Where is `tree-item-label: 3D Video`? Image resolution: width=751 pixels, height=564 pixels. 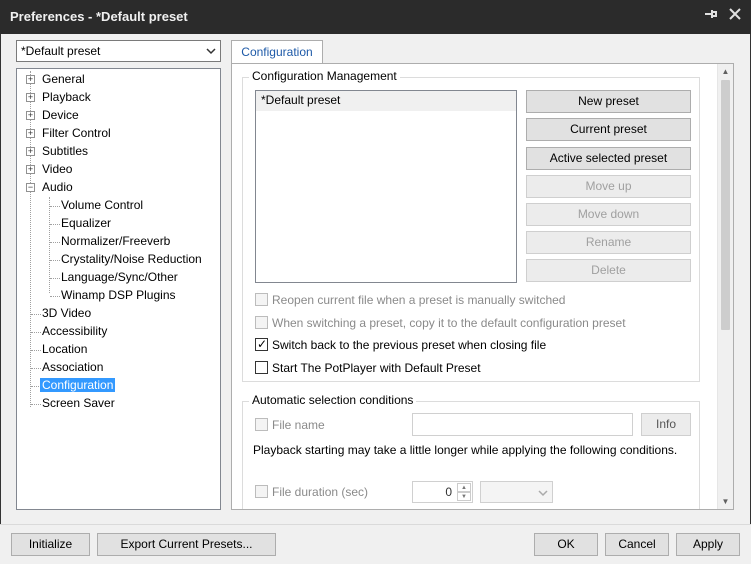
tree-item-label: 3D Video is located at coordinates (67, 313).